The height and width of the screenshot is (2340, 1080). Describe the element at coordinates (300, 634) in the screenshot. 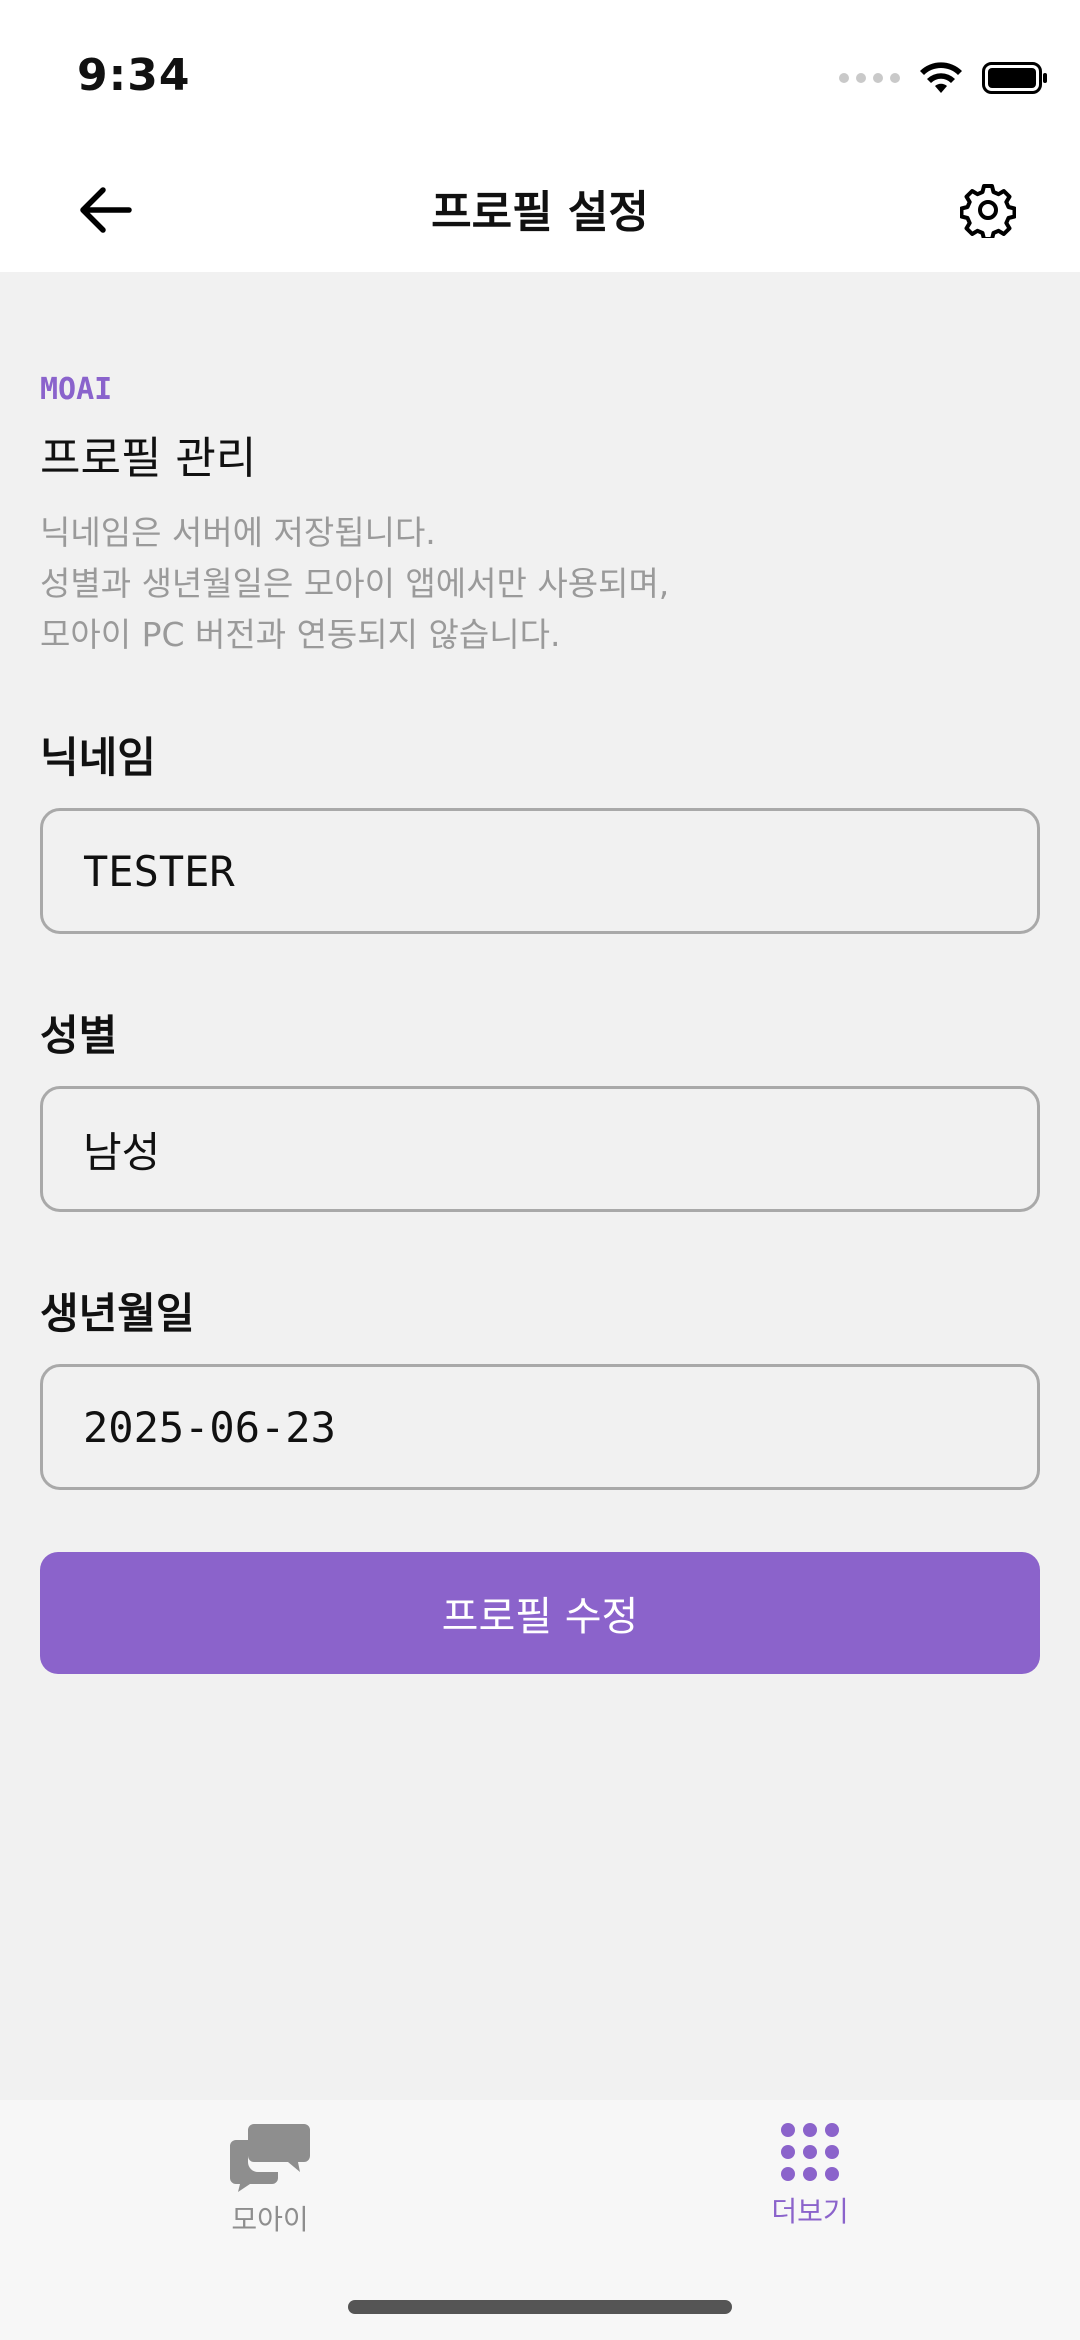

I see `description-line: 모아이 PC 버전과 연동되지 않습니다.` at that location.